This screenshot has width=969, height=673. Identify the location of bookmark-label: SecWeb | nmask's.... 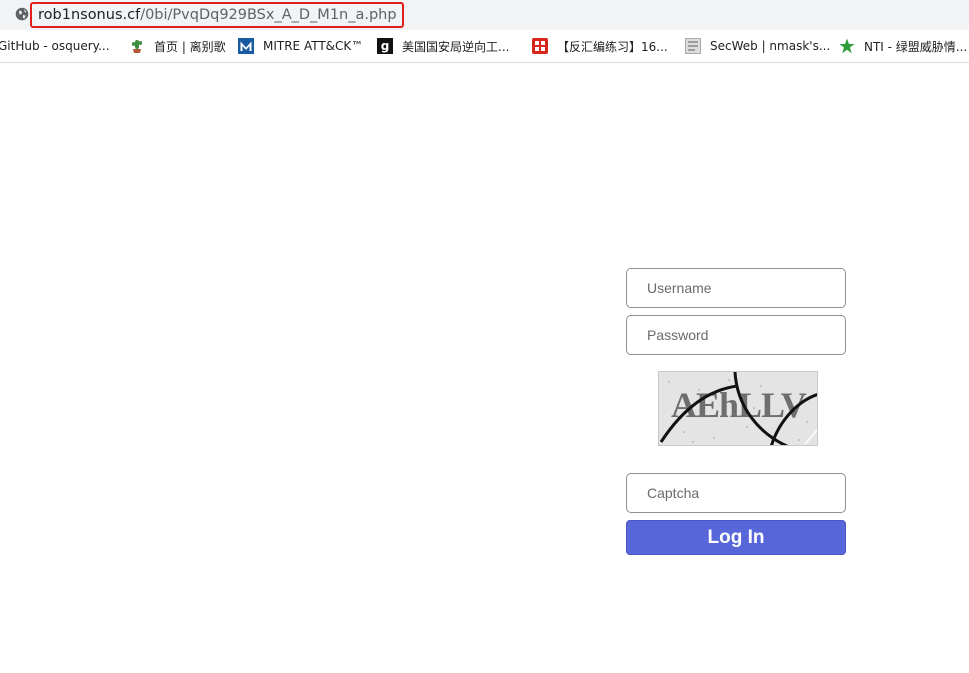
(770, 46).